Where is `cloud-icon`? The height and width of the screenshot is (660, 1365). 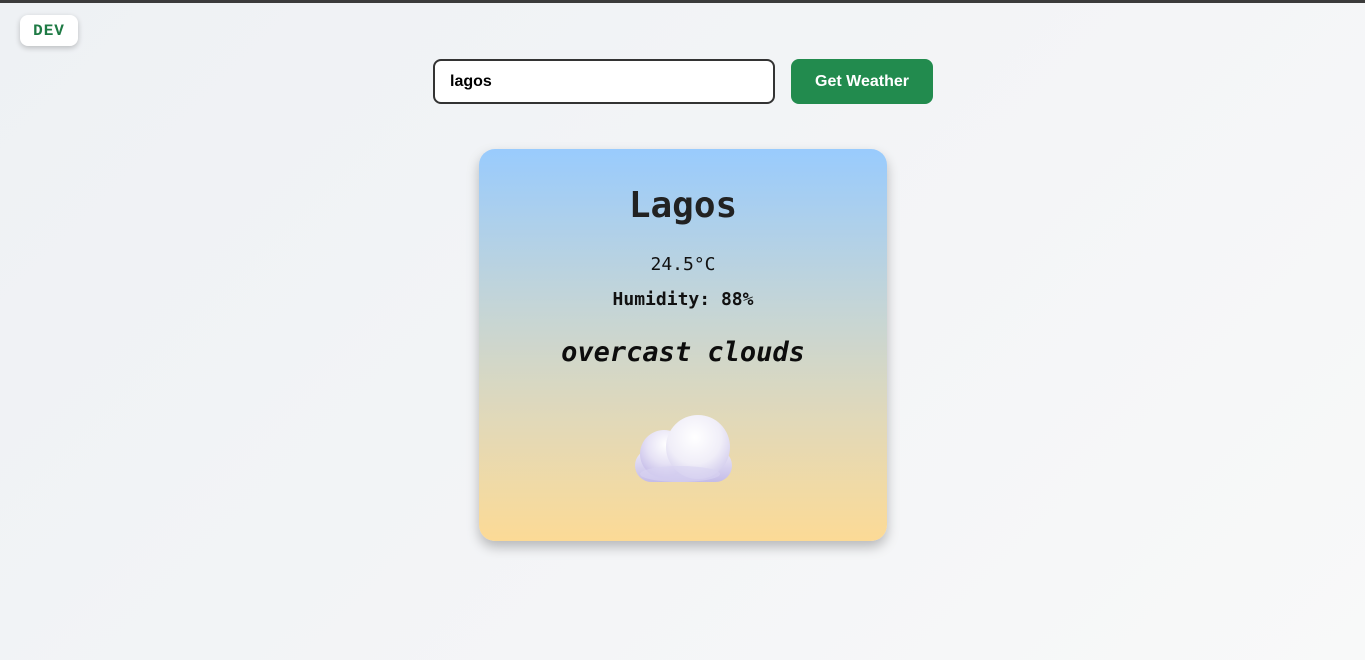
cloud-icon is located at coordinates (683, 448).